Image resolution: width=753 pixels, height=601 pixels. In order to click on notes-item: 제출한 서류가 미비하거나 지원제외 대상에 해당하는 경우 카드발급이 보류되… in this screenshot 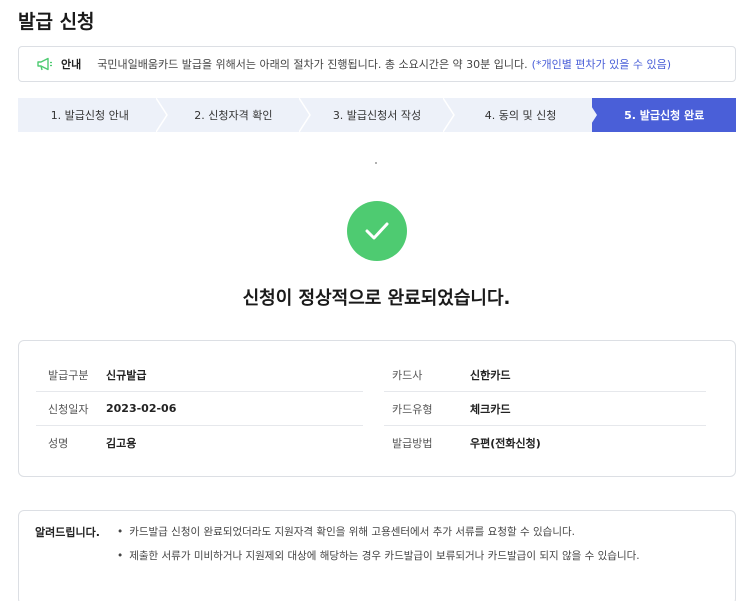, I will do `click(378, 560)`.